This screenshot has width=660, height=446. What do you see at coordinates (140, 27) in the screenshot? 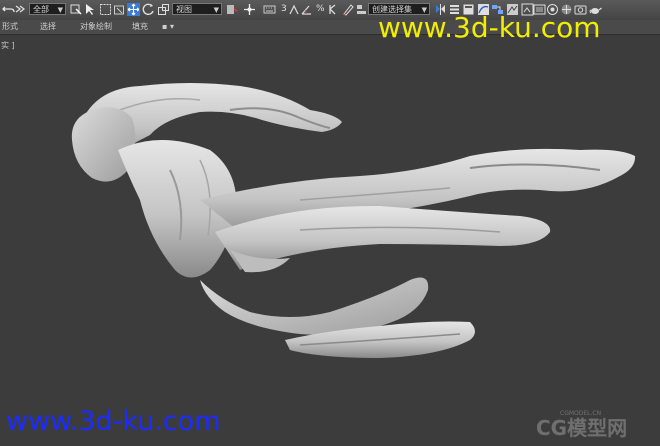
I see `ribbon-tab-populate: 填充` at bounding box center [140, 27].